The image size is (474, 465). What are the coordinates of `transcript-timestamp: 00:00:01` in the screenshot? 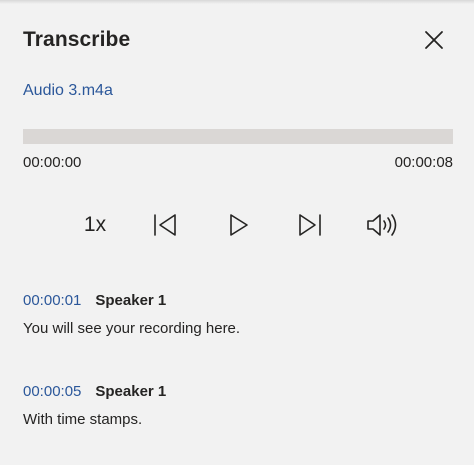 It's located at (52, 300).